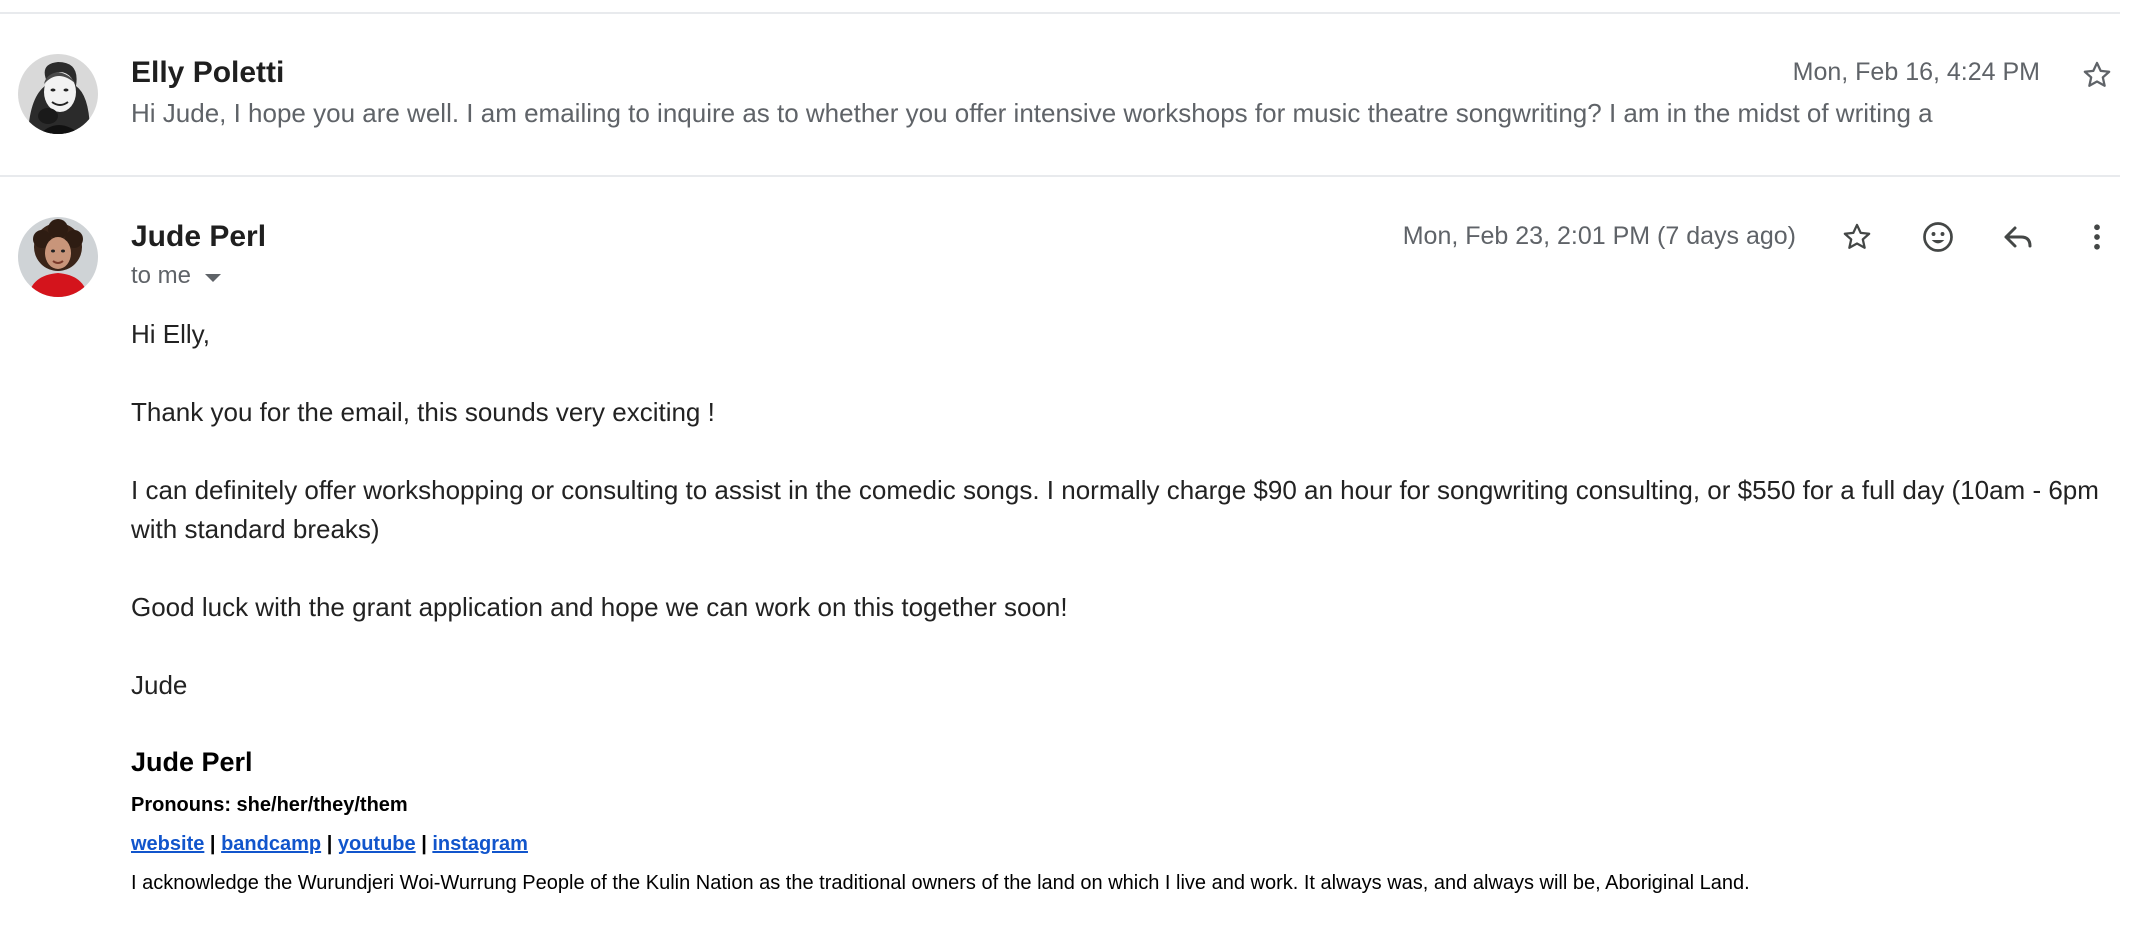  I want to click on sender-name: Jude Perl, so click(198, 237).